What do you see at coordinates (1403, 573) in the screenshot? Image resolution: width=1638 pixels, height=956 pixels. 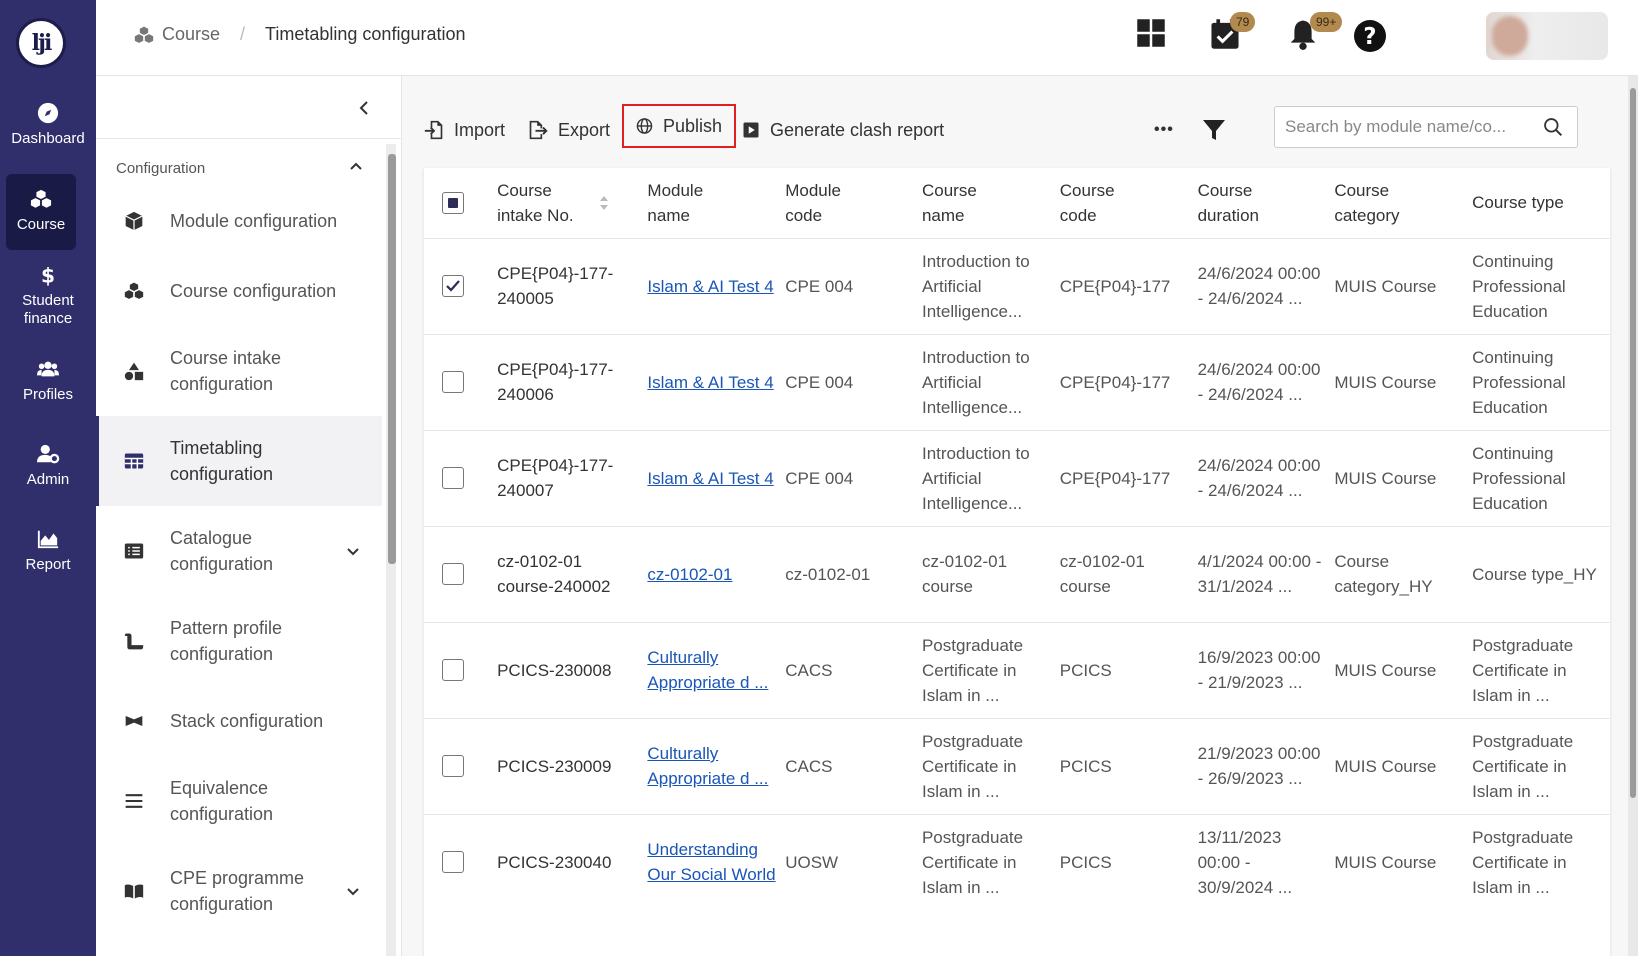 I see `cell-category: Course category_HY` at bounding box center [1403, 573].